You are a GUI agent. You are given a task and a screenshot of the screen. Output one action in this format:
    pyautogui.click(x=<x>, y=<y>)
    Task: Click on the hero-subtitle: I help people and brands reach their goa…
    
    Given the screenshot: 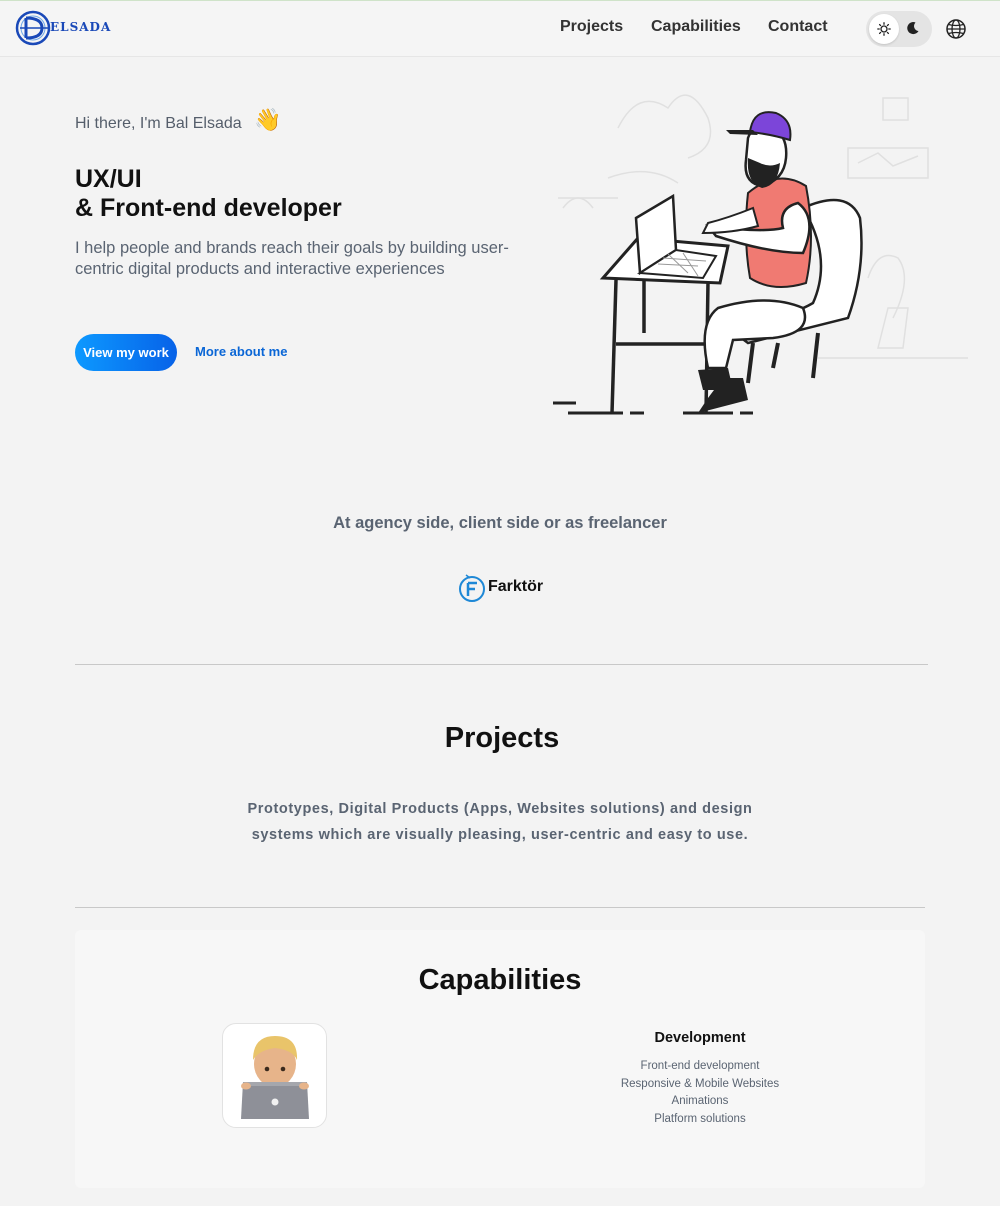 What is the action you would take?
    pyautogui.click(x=292, y=258)
    